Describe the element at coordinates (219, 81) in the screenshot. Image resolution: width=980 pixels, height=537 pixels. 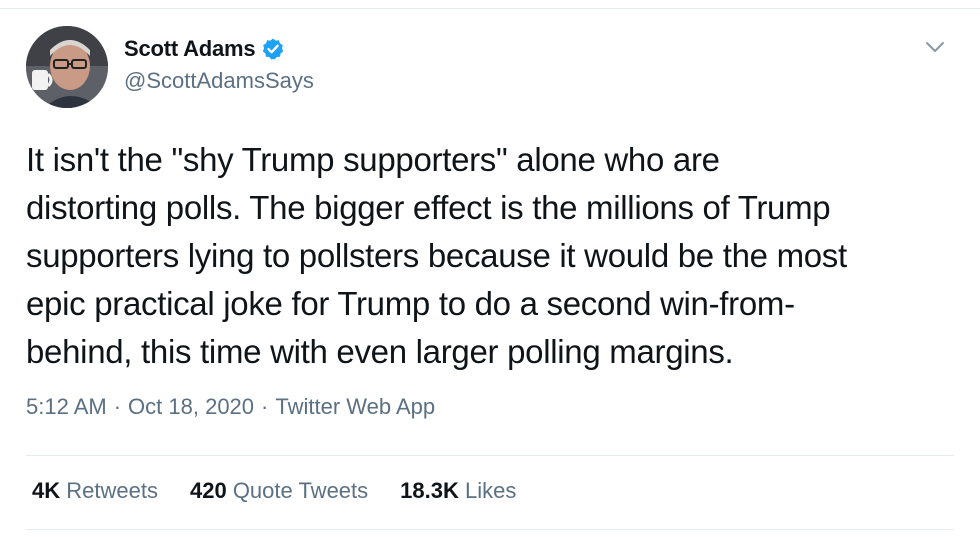
I see `author-handle: @ScottAdamsSays` at that location.